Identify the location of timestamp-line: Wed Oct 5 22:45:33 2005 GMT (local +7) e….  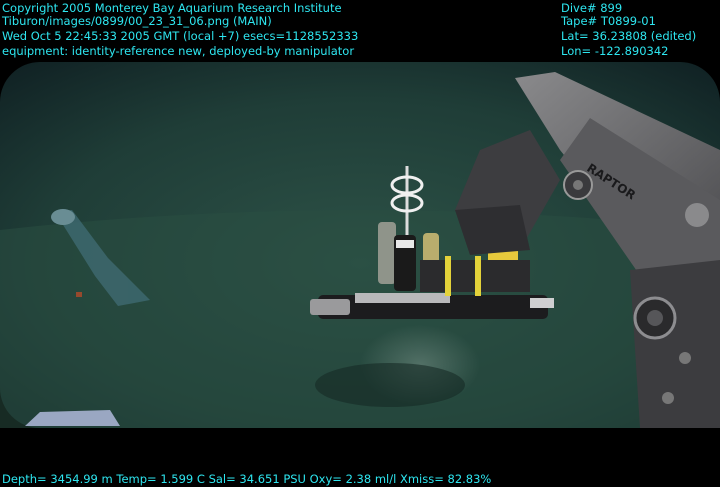
(180, 36).